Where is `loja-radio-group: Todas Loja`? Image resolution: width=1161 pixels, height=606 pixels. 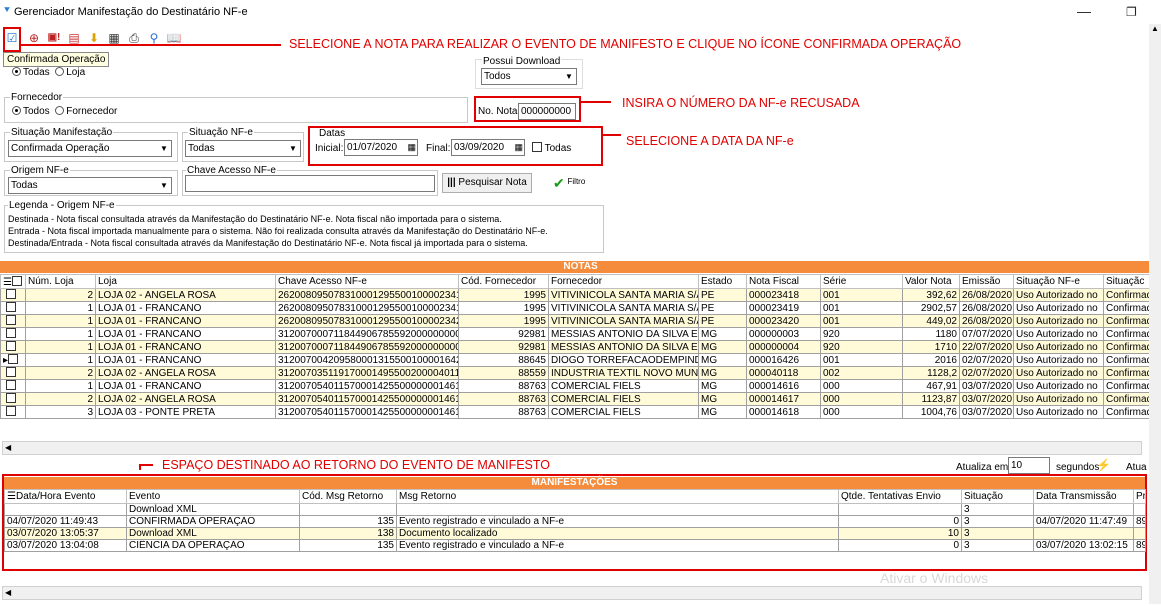
loja-radio-group: Todas Loja is located at coordinates (48, 72).